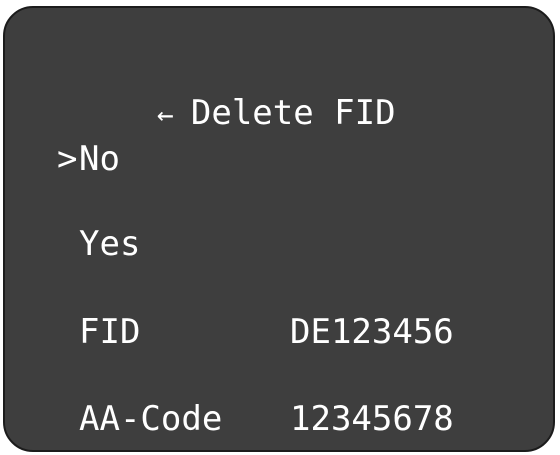  I want to click on fid-value: DE123456, so click(372, 332).